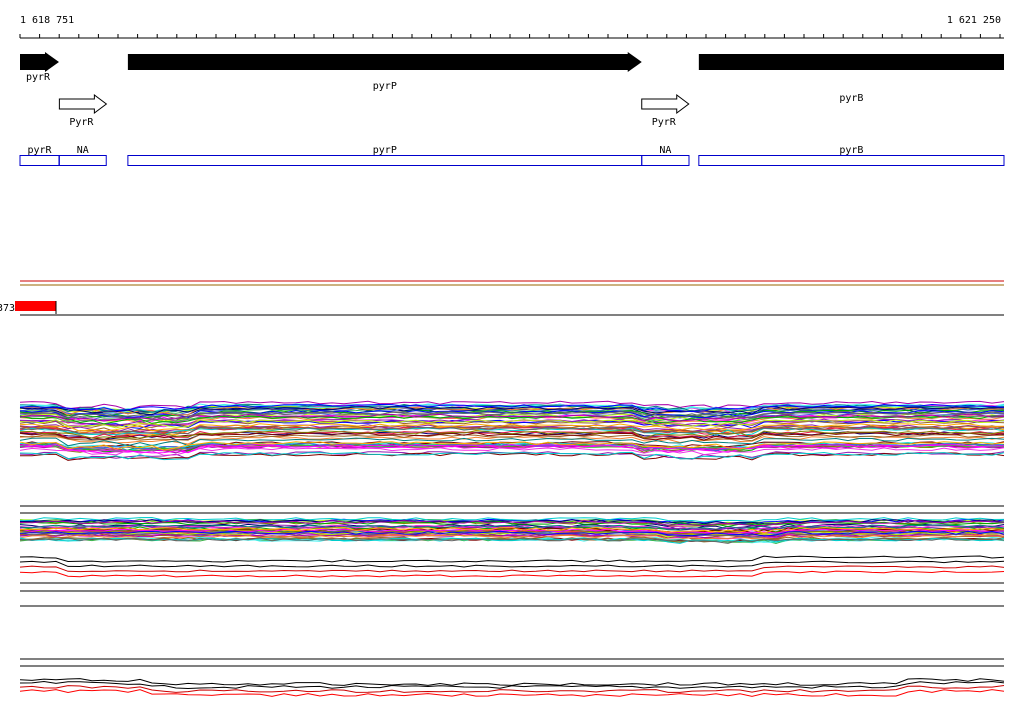  What do you see at coordinates (39, 150) in the screenshot?
I see `region-label: pyrR` at bounding box center [39, 150].